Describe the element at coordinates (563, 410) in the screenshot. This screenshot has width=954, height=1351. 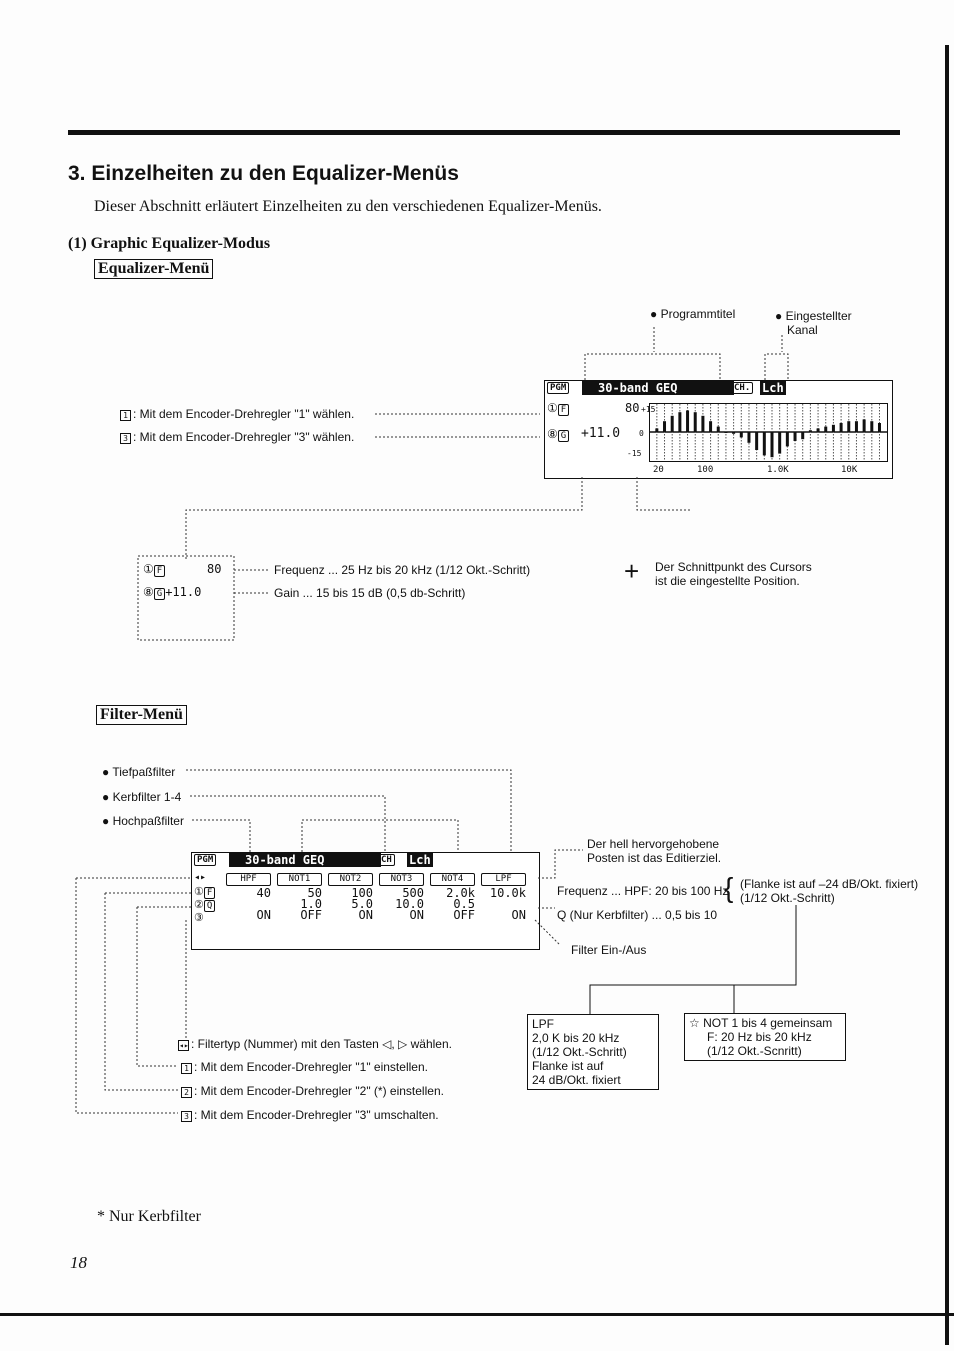
I see `f-key: F` at that location.